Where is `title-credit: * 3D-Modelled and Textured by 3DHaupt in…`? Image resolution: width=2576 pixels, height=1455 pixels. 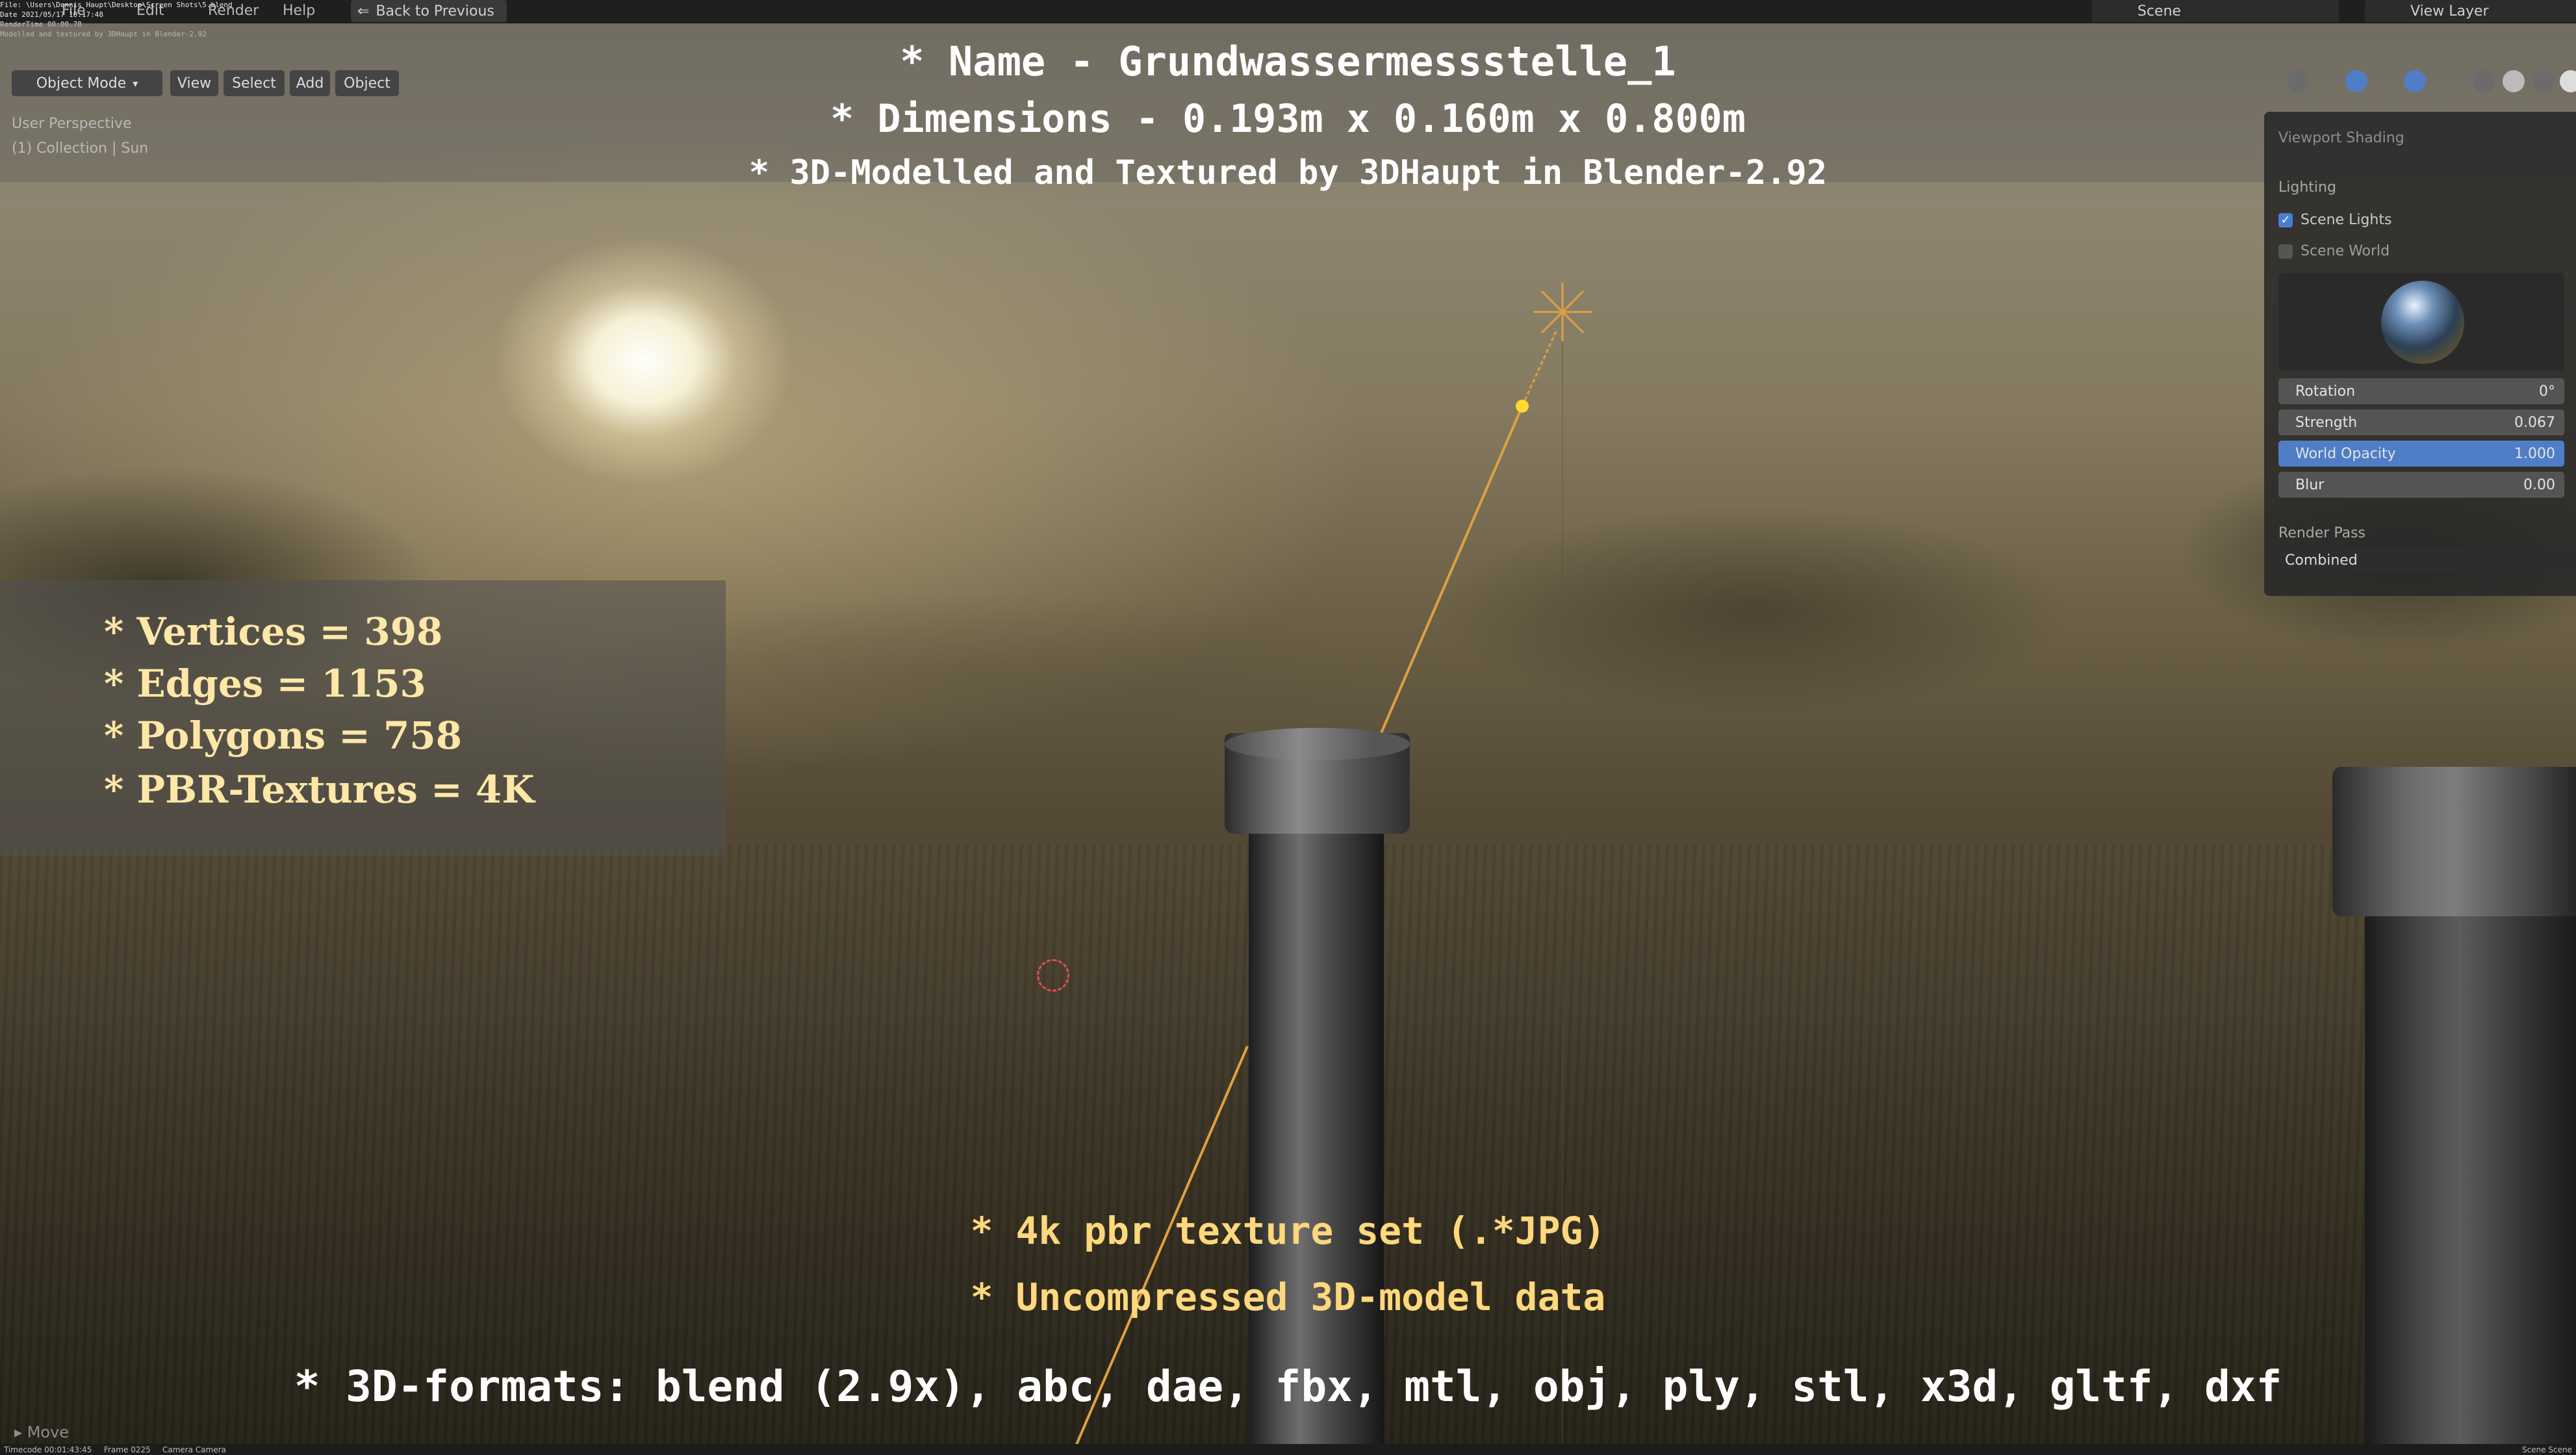 title-credit: * 3D-Modelled and Textured by 3DHaupt in… is located at coordinates (1288, 173).